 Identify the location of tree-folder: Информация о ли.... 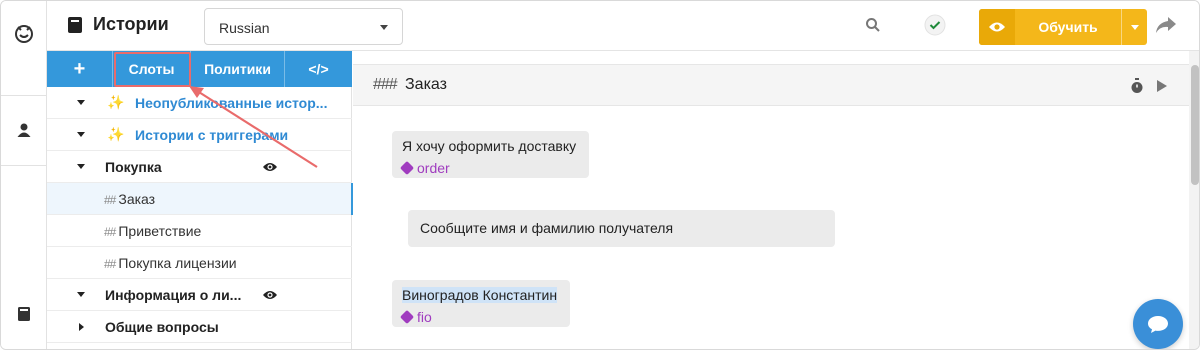
(199, 295).